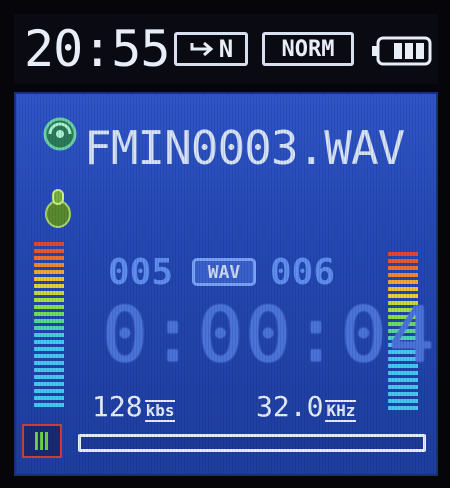  Describe the element at coordinates (224, 272) in the screenshot. I see `format-badge: WAV` at that location.